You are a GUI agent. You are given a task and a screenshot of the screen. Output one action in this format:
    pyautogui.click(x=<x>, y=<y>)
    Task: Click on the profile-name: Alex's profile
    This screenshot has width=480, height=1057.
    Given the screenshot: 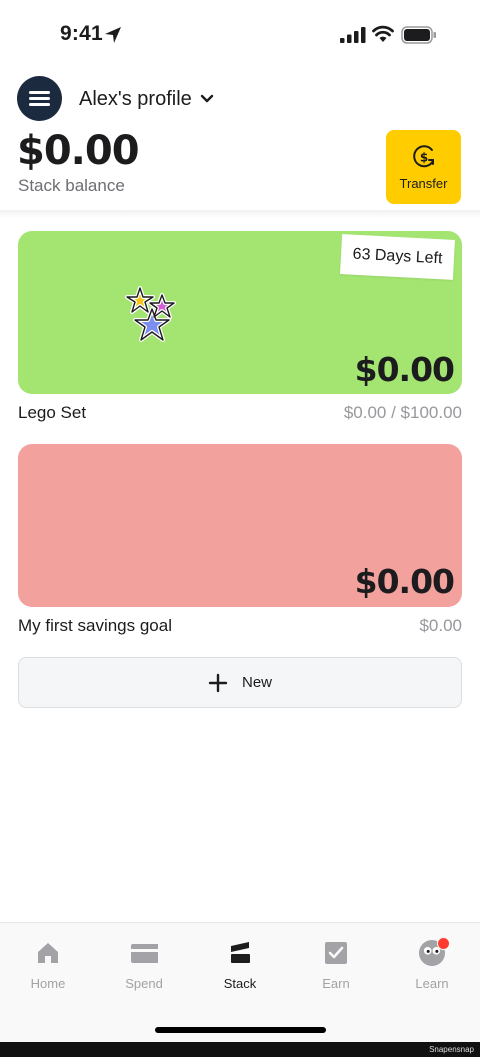 What is the action you would take?
    pyautogui.click(x=135, y=98)
    